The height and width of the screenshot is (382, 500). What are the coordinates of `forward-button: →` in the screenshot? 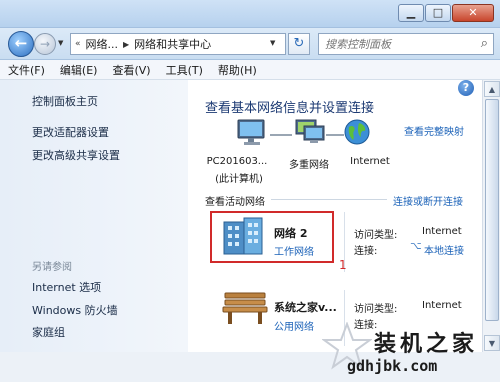 It's located at (45, 44).